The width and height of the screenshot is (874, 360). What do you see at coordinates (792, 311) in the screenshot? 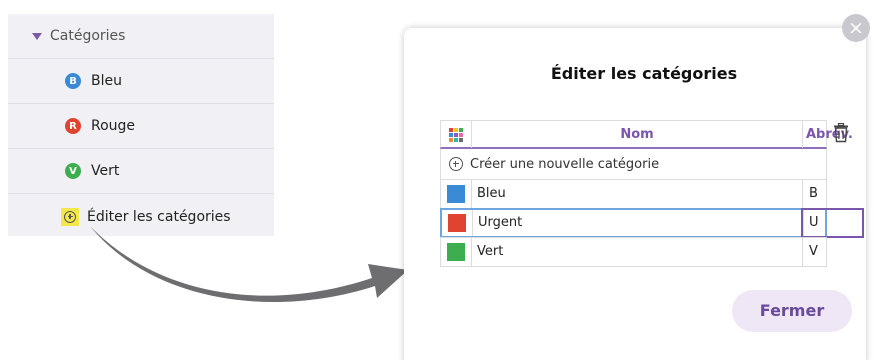
I see `close-button: Fermer` at bounding box center [792, 311].